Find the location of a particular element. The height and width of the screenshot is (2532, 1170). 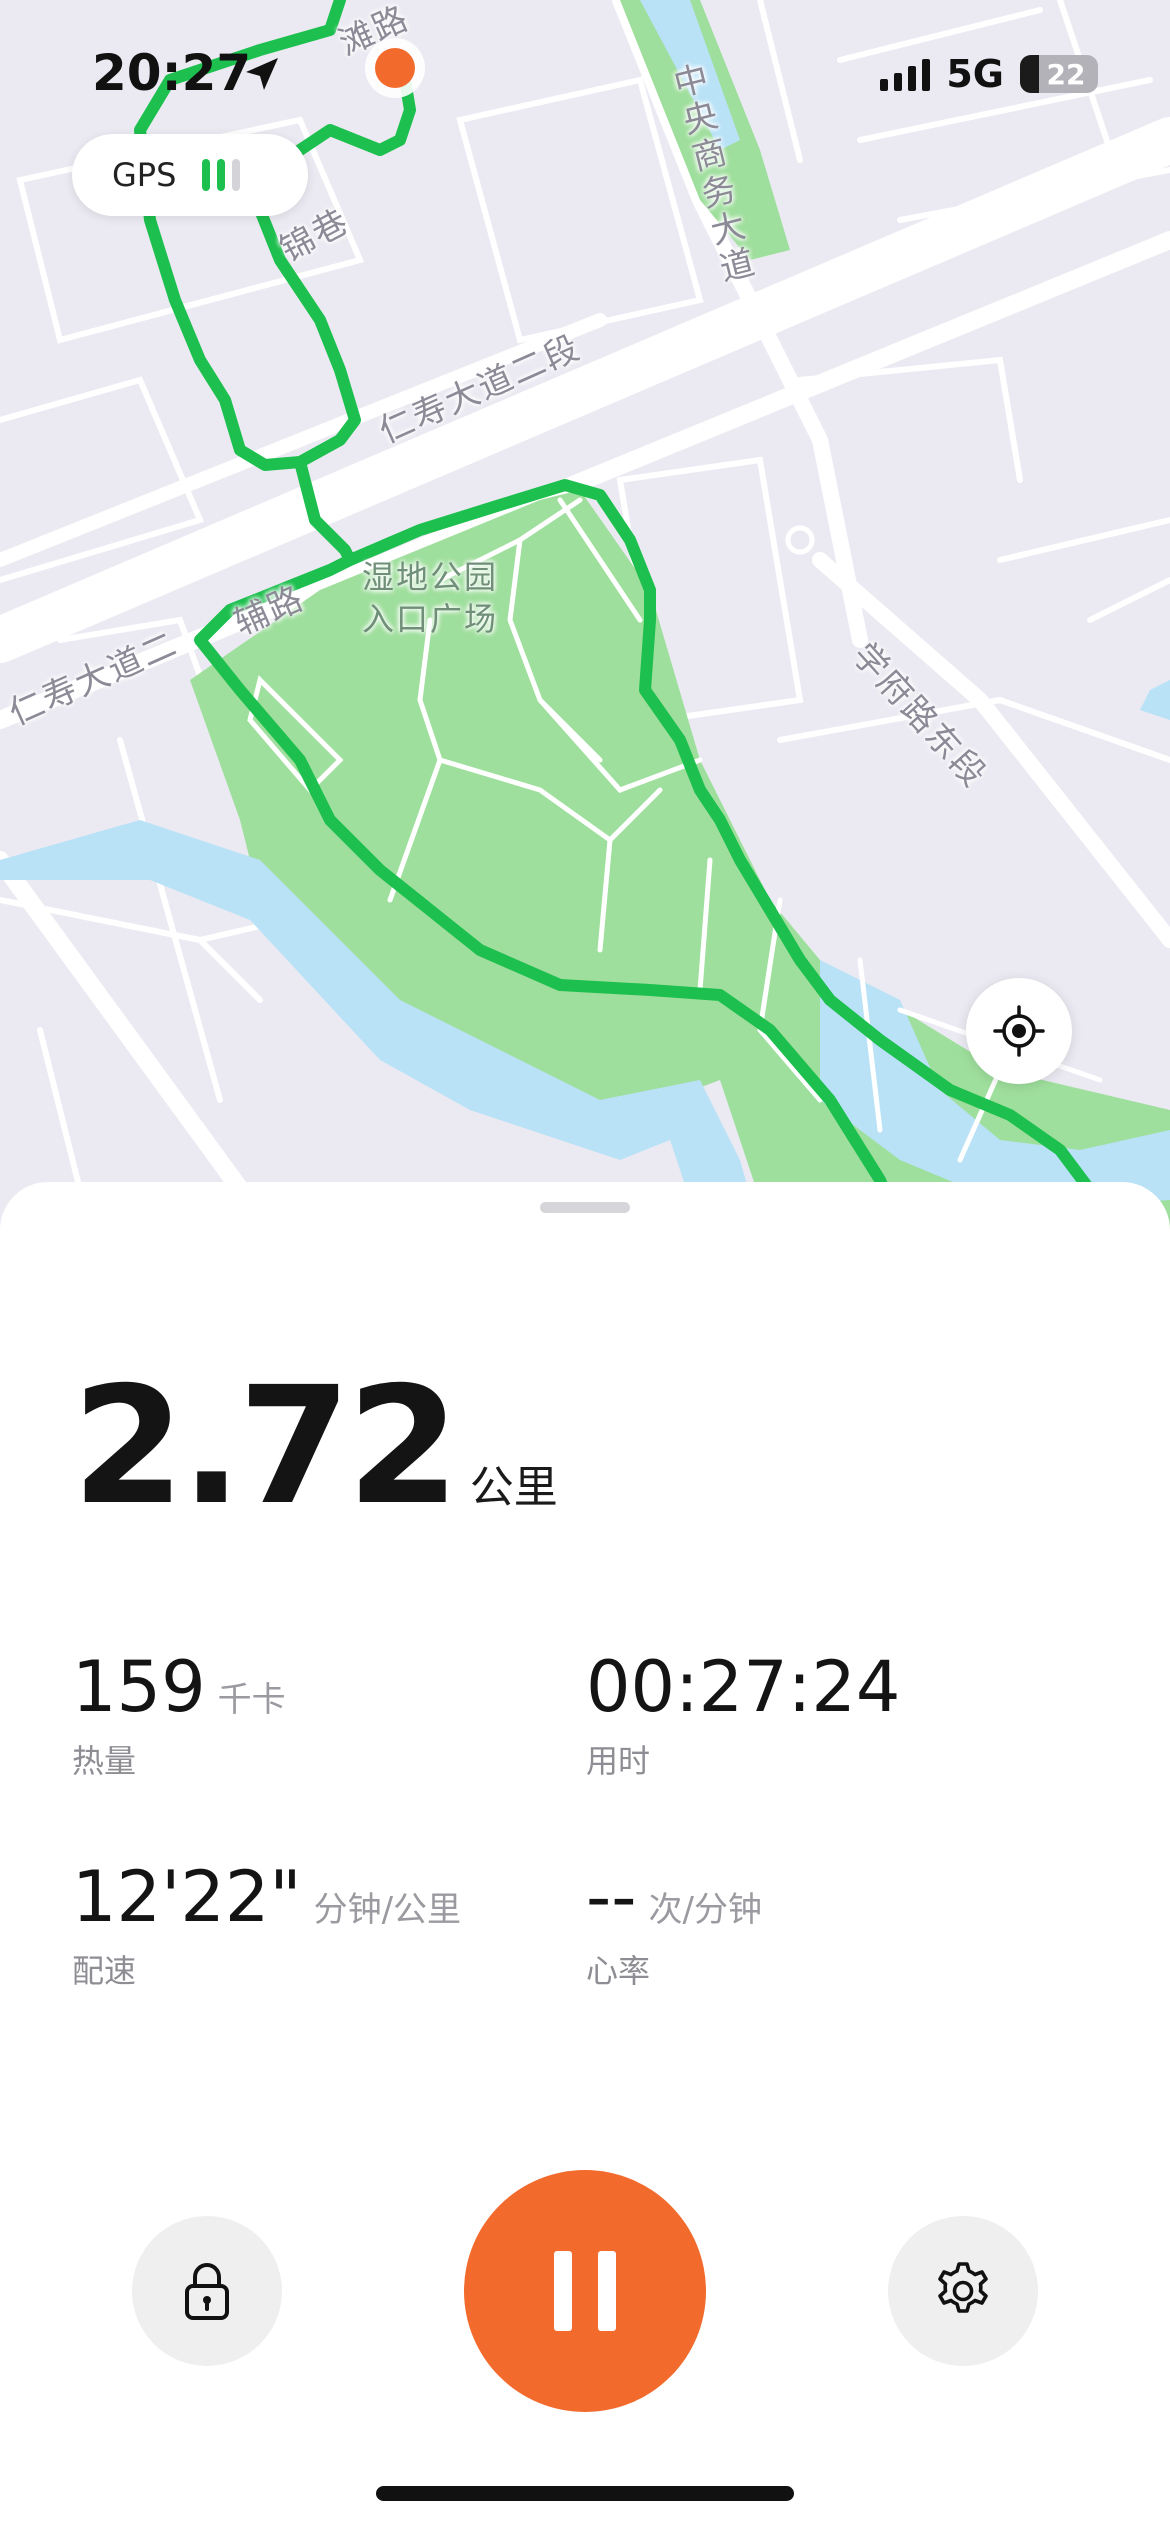

calories-value: 159 is located at coordinates (139, 1687).